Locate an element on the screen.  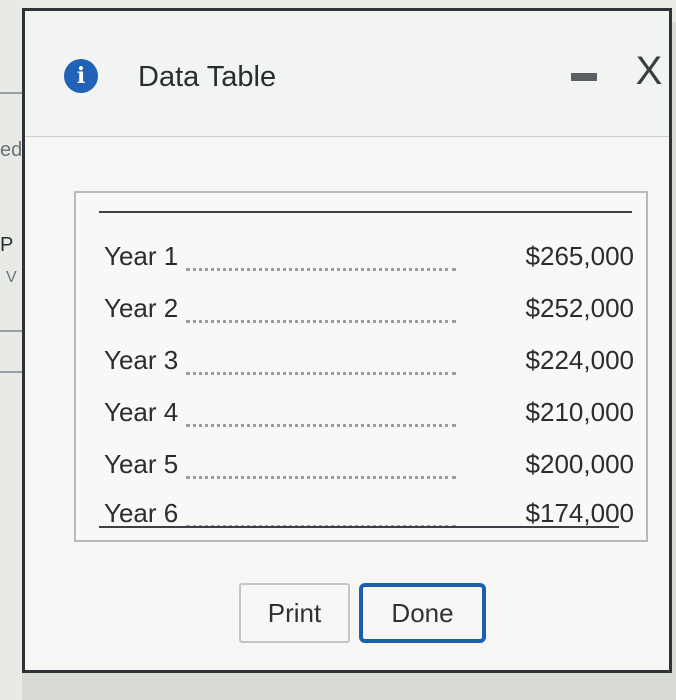
background-text-fragment: V is located at coordinates (11, 277).